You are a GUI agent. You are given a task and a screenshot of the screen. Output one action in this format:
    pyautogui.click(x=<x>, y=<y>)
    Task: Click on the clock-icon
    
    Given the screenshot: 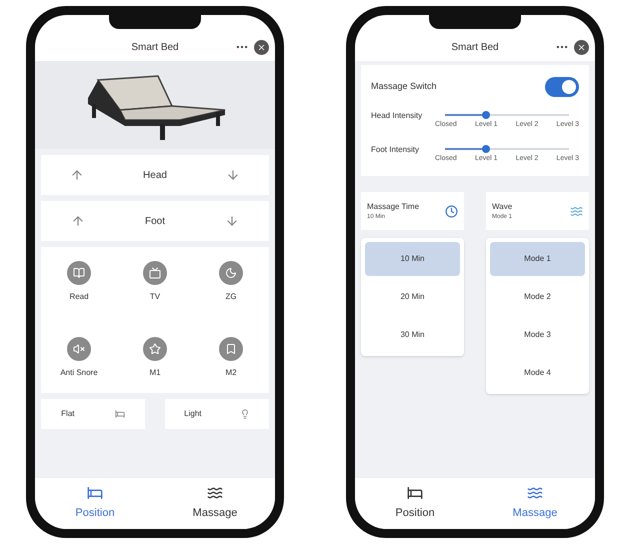 What is the action you would take?
    pyautogui.click(x=451, y=211)
    